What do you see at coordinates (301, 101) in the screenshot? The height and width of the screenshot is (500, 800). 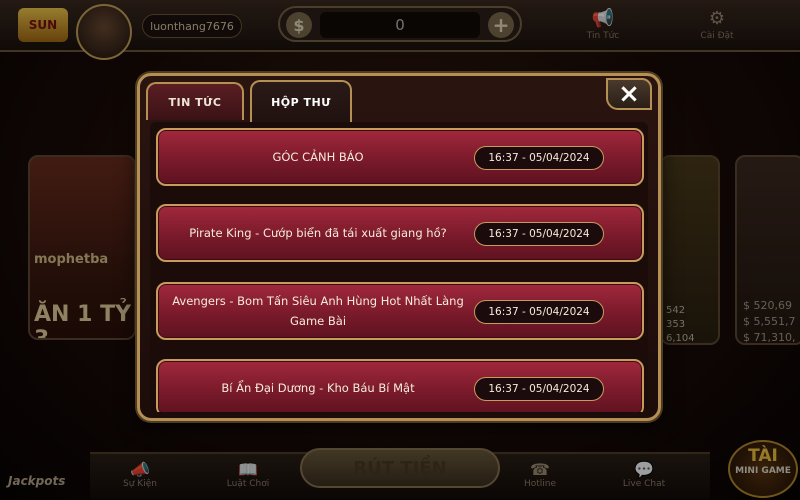 I see `tab-inbox: HỘP THƯ` at bounding box center [301, 101].